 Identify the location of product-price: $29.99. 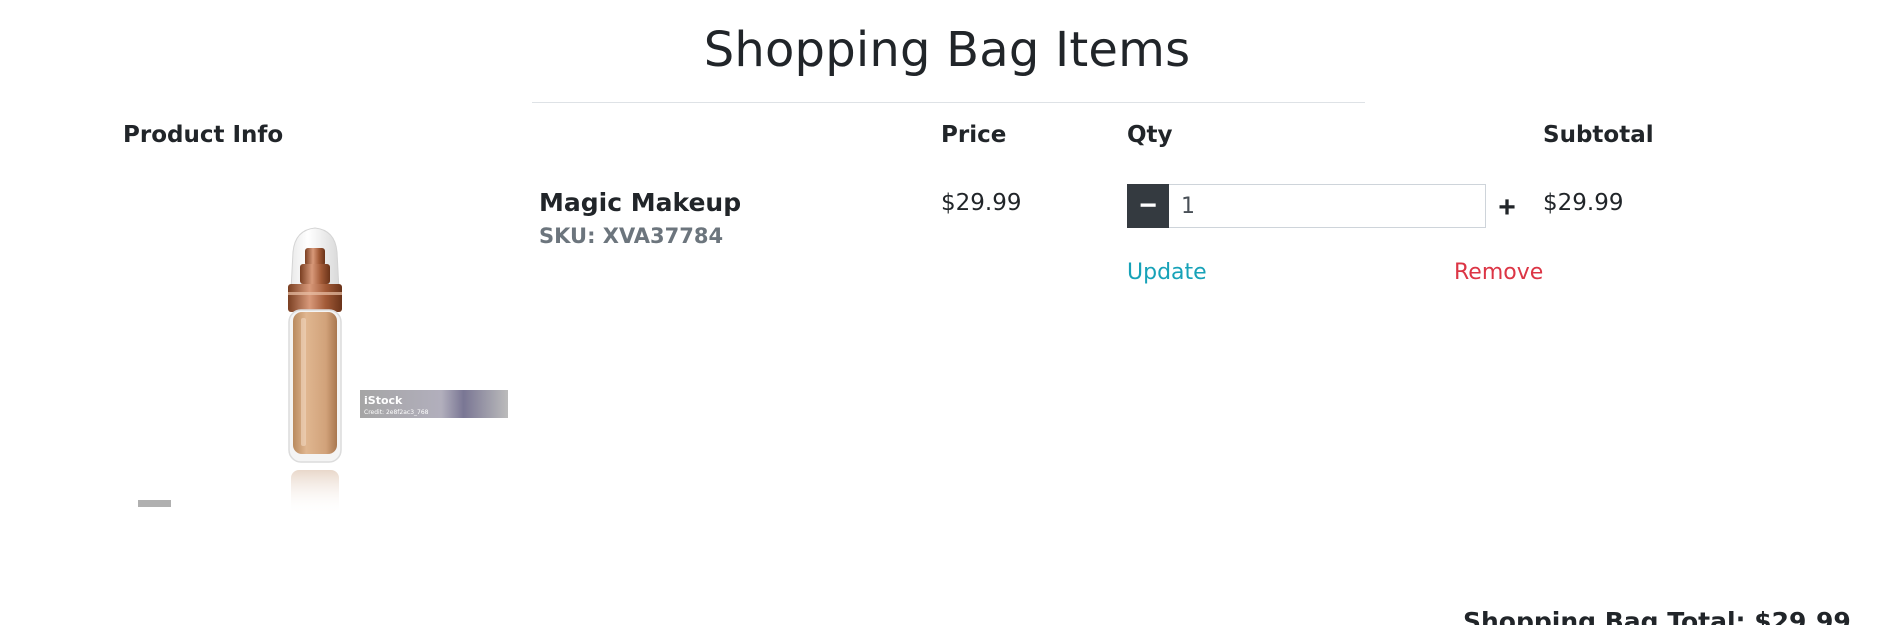
(981, 203).